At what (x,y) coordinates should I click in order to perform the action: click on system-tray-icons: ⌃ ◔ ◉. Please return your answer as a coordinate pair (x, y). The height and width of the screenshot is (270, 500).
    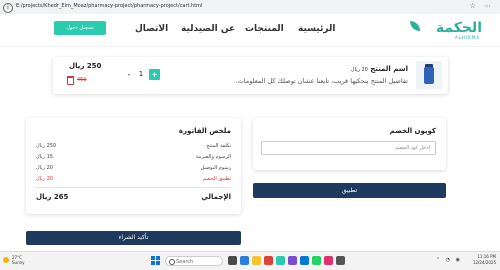
    Looking at the image, I should click on (449, 260).